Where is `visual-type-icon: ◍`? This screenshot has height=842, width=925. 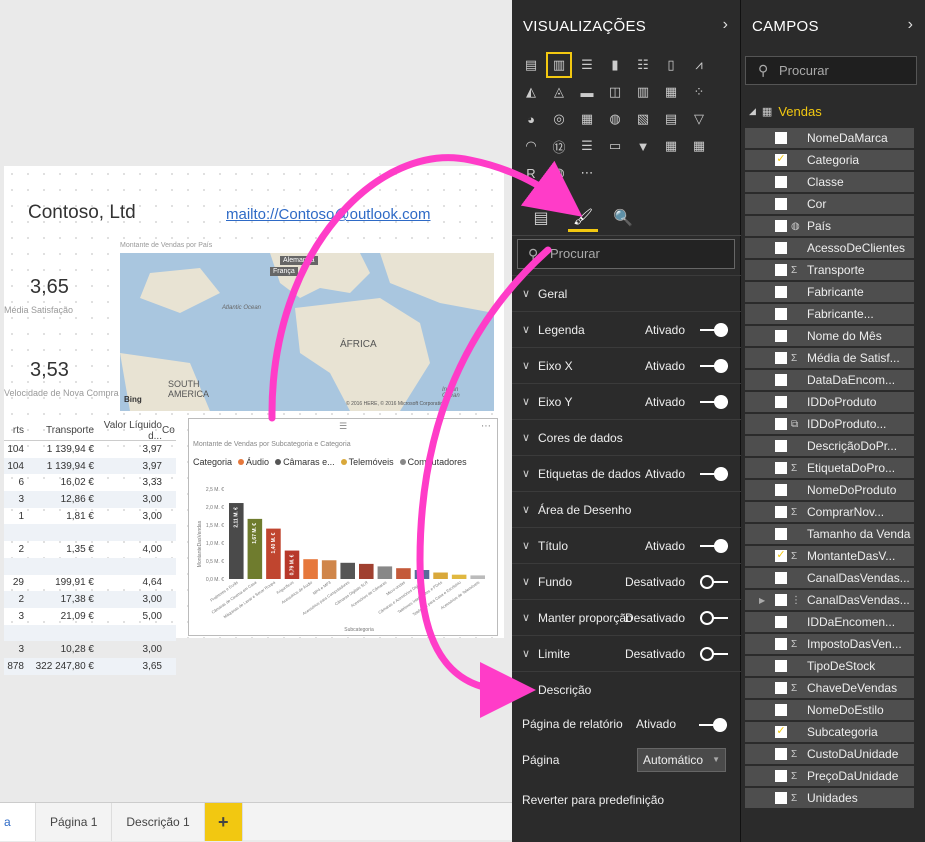 visual-type-icon: ◍ is located at coordinates (615, 119).